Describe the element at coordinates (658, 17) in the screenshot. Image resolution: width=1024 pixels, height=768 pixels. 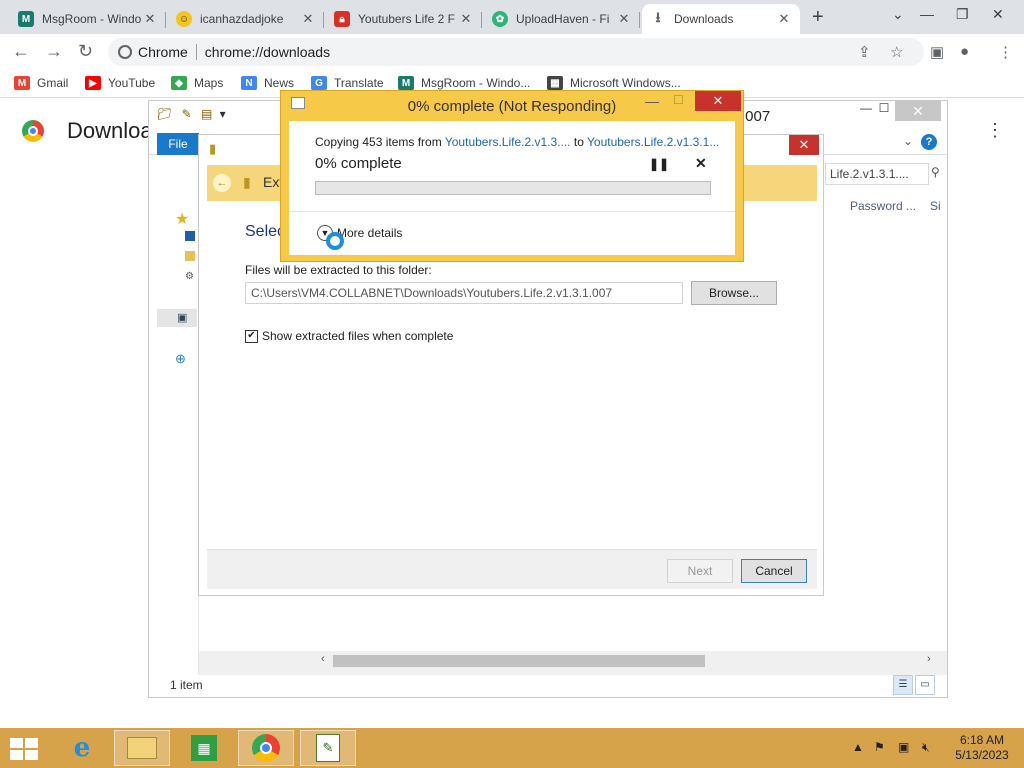
I see `download-icon: ⭳` at that location.